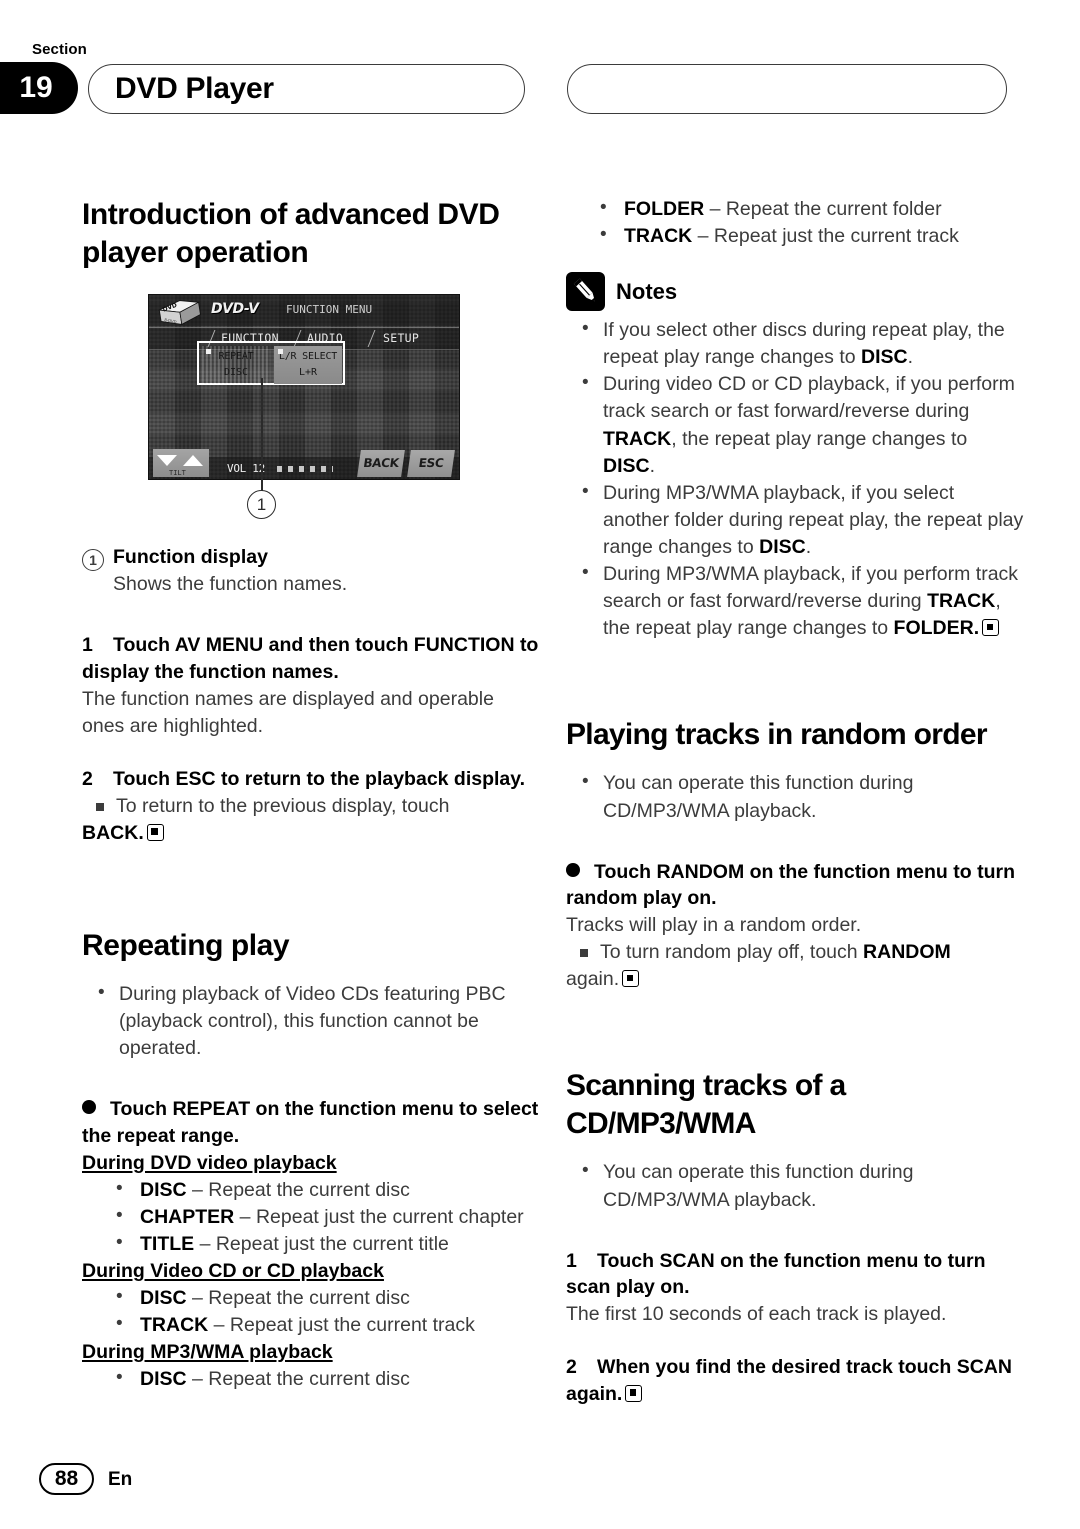  Describe the element at coordinates (181, 463) in the screenshot. I see `tilt-button: TILT` at that location.